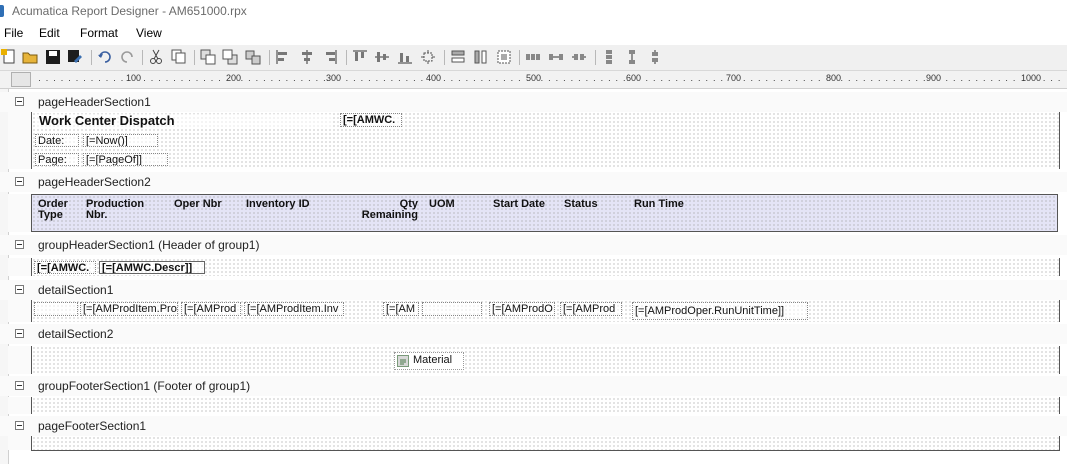  Describe the element at coordinates (234, 78) in the screenshot. I see `ruler-label: 200` at that location.